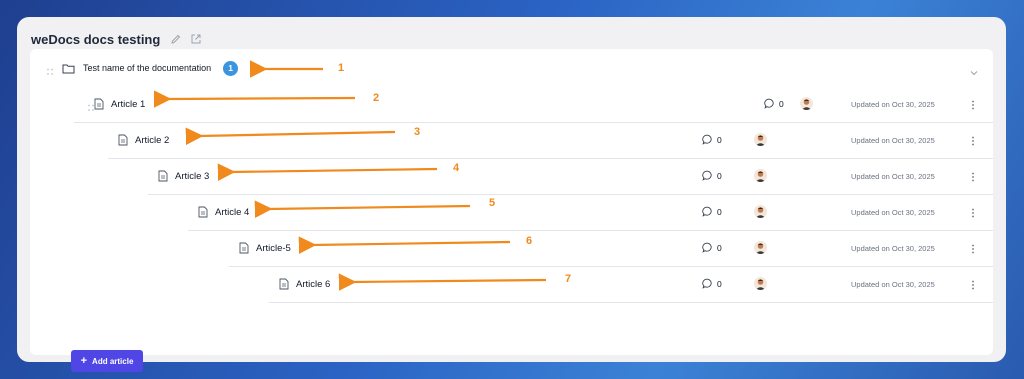  Describe the element at coordinates (341, 68) in the screenshot. I see `annotation-number: 1` at that location.